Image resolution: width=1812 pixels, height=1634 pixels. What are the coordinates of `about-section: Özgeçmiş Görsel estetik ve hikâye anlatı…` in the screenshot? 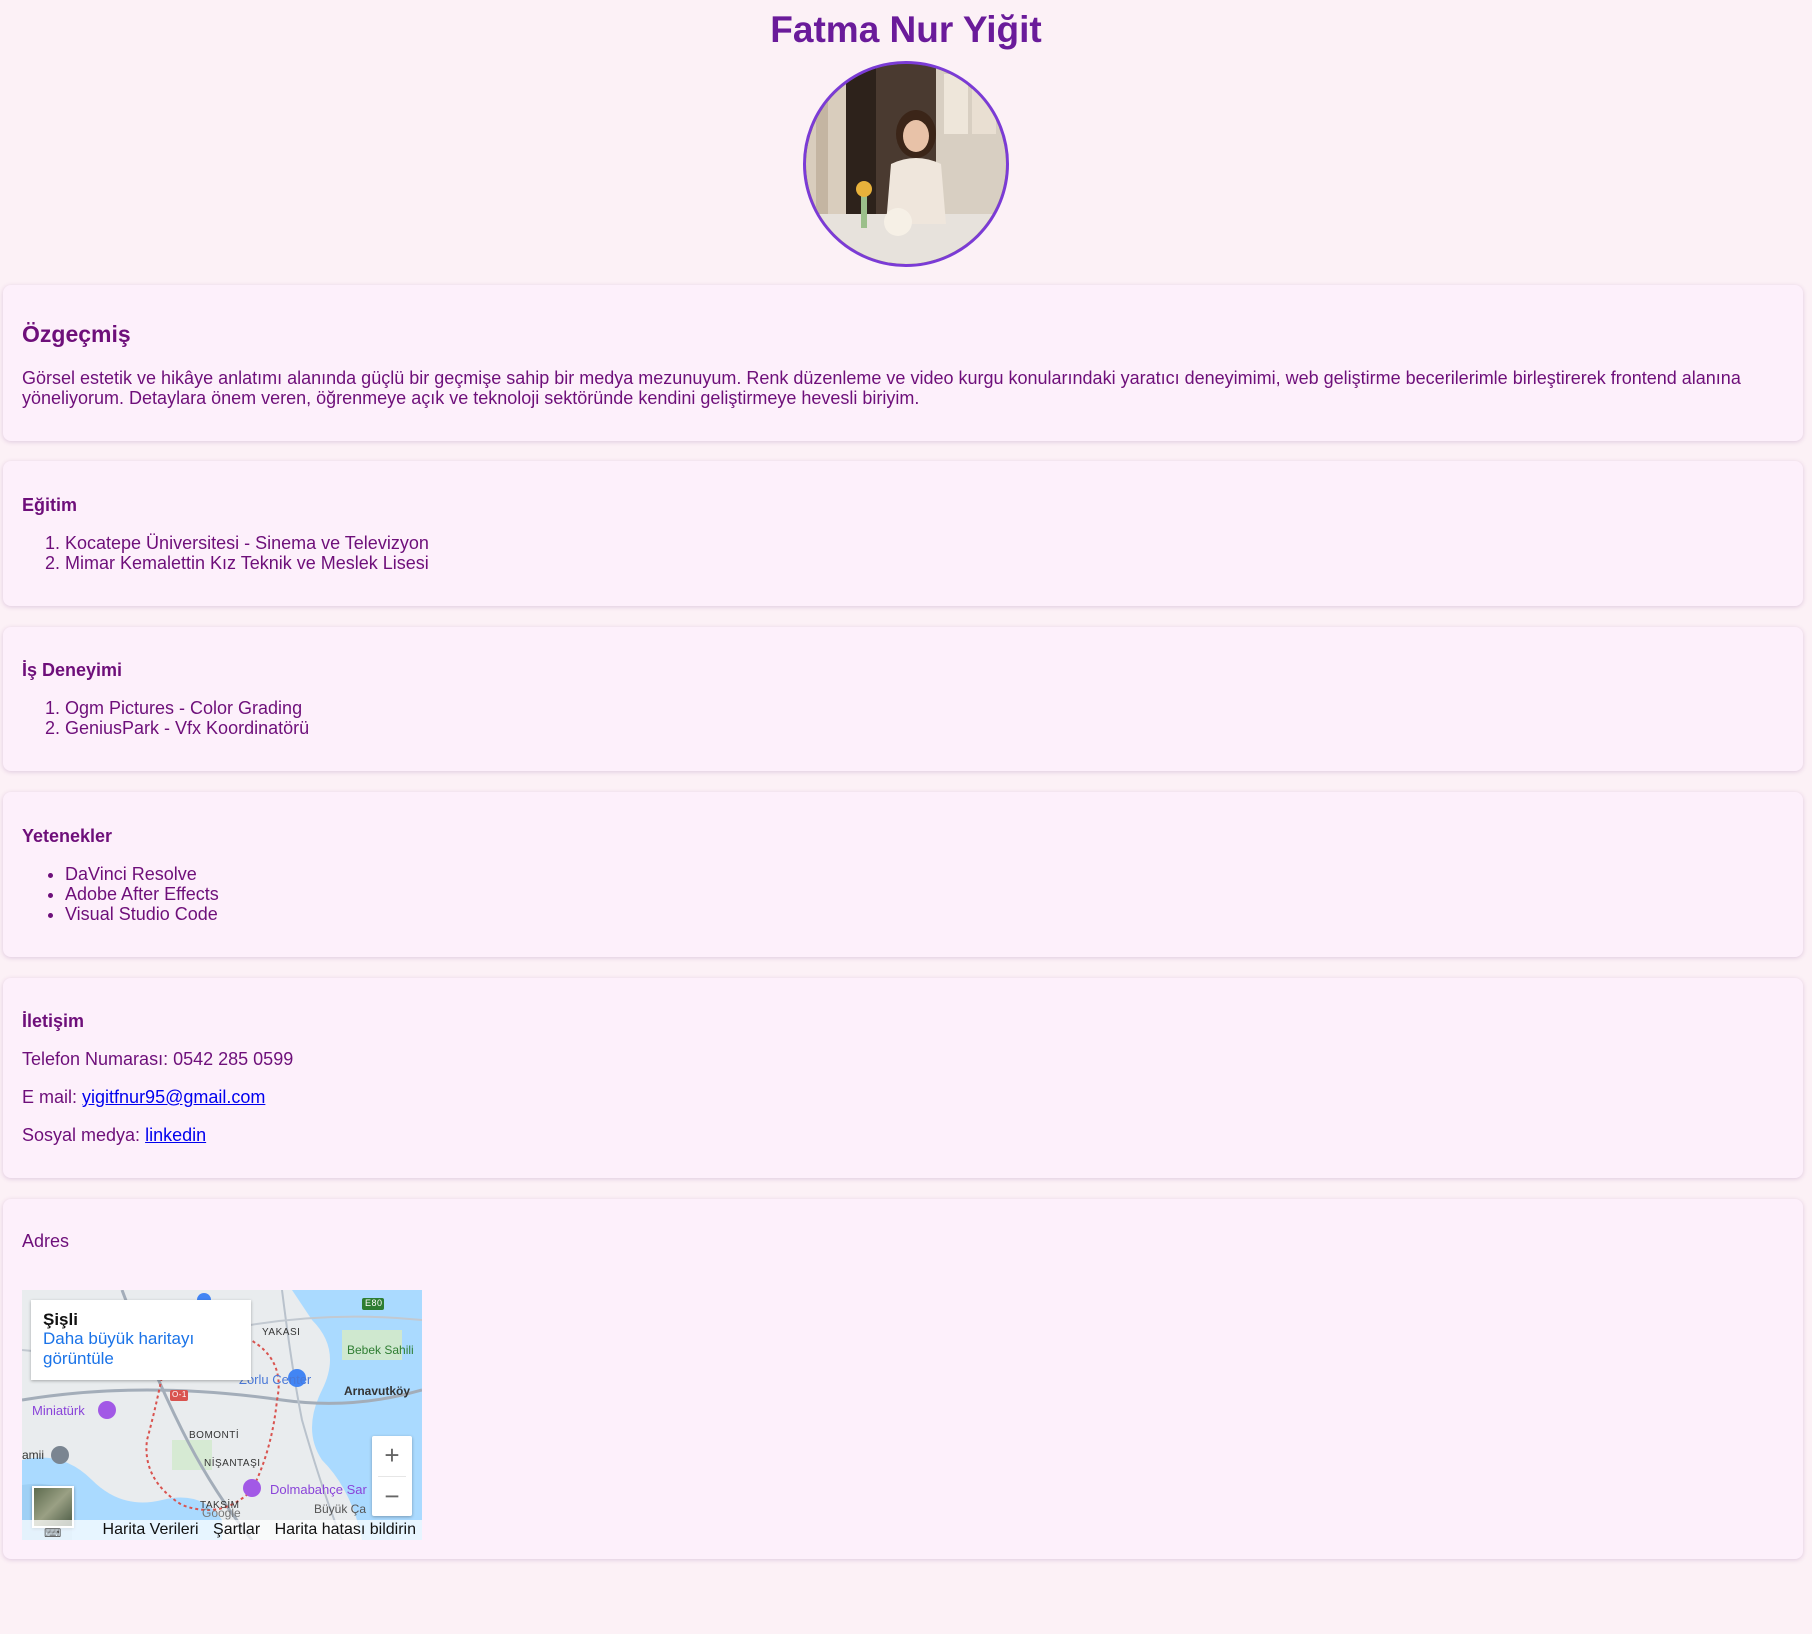 It's located at (903, 363).